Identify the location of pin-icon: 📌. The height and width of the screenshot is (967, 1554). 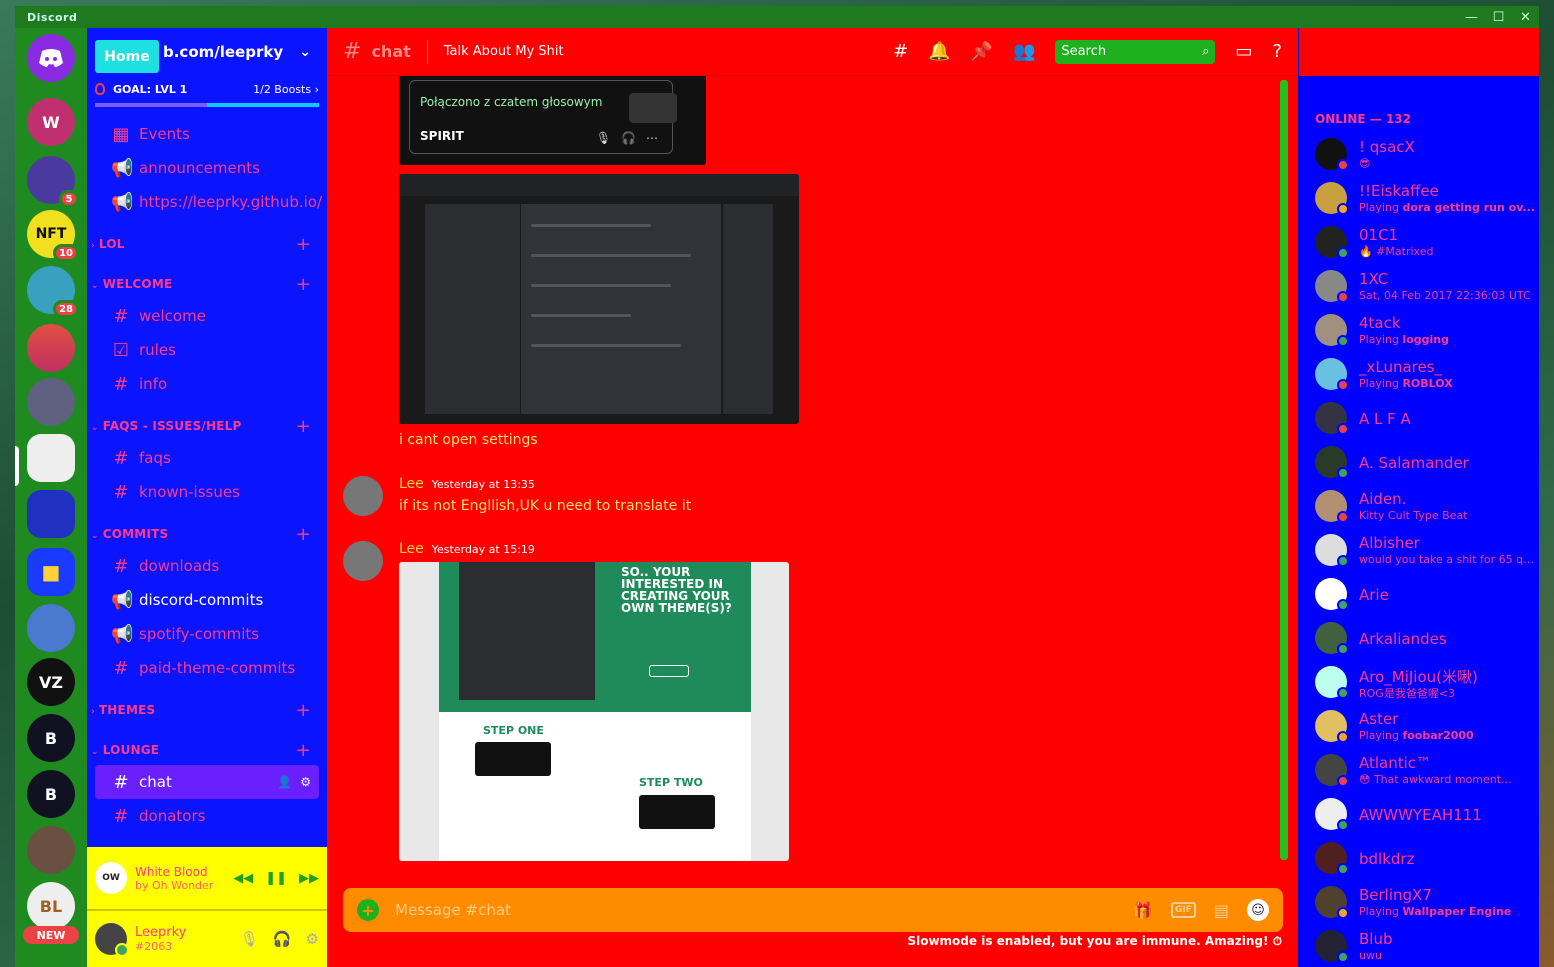
(982, 51).